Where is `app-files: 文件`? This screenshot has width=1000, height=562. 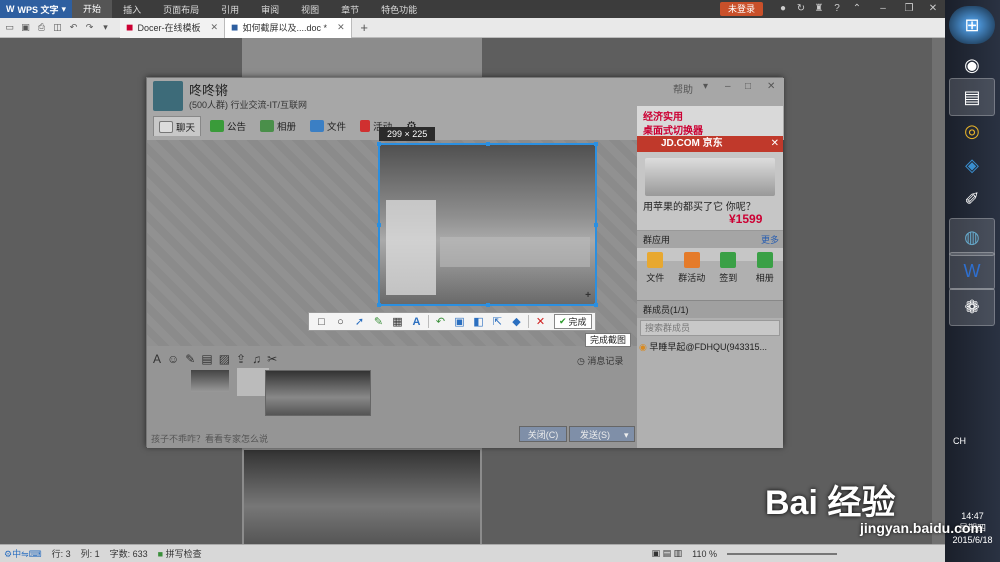
app-files: 文件 is located at coordinates (655, 274).